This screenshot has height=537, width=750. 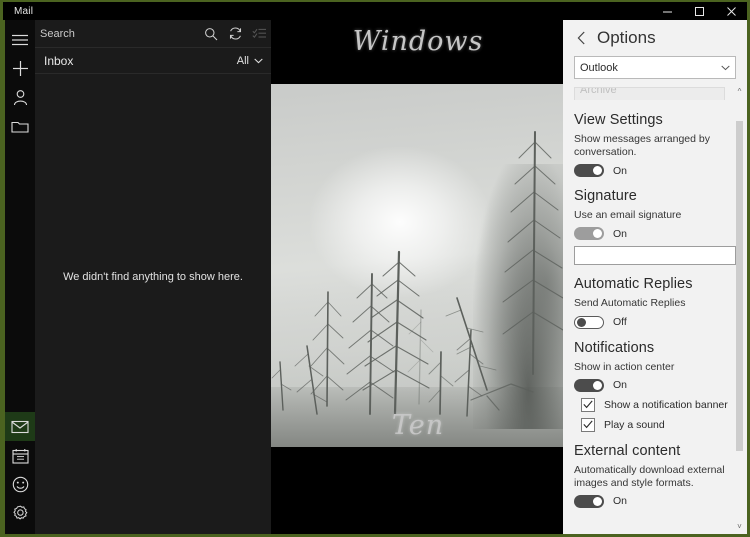 What do you see at coordinates (620, 501) in the screenshot?
I see `external-content-toggle-state: On` at bounding box center [620, 501].